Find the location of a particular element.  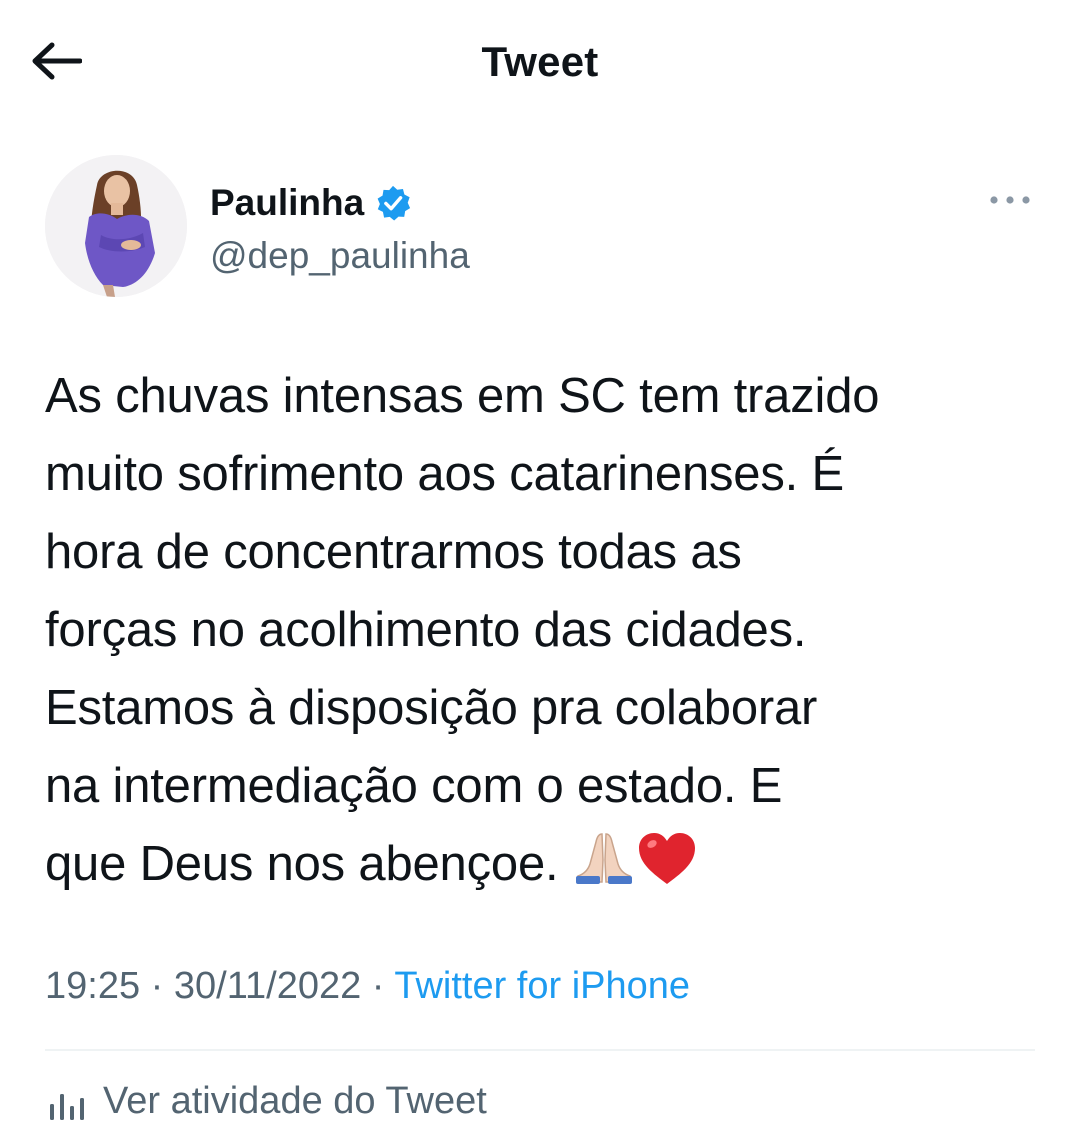

tweet-date: 30/11/2022 is located at coordinates (267, 986).